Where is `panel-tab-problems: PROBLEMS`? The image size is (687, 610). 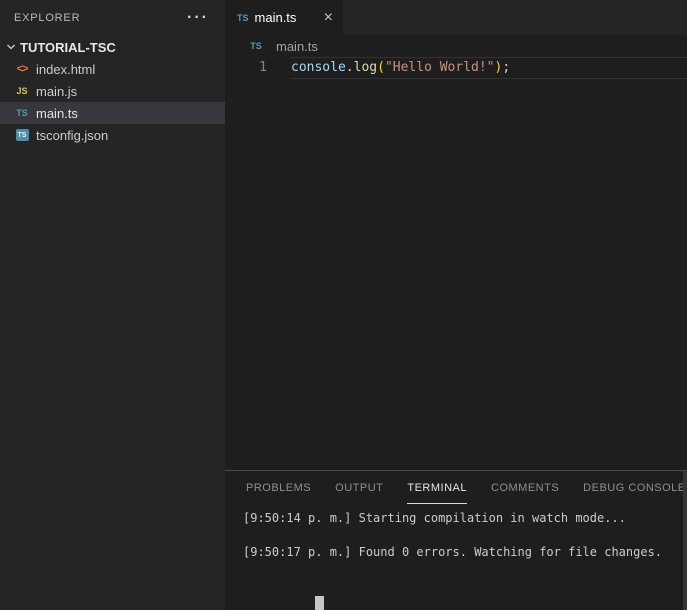
panel-tab-problems: PROBLEMS is located at coordinates (278, 487).